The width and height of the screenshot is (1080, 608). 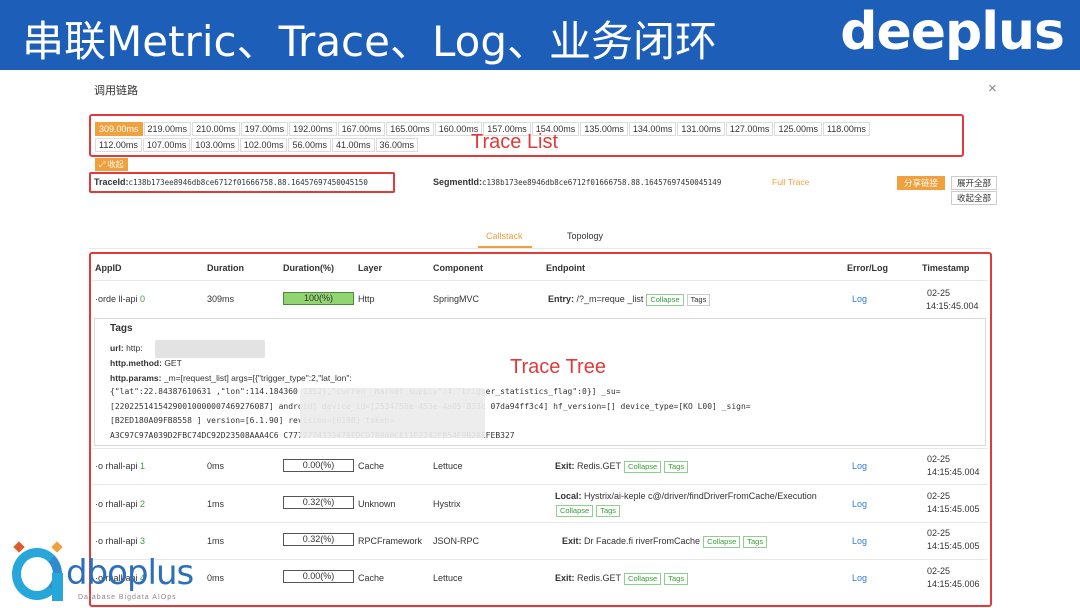 What do you see at coordinates (126, 348) in the screenshot?
I see `tag-url: url: http:` at bounding box center [126, 348].